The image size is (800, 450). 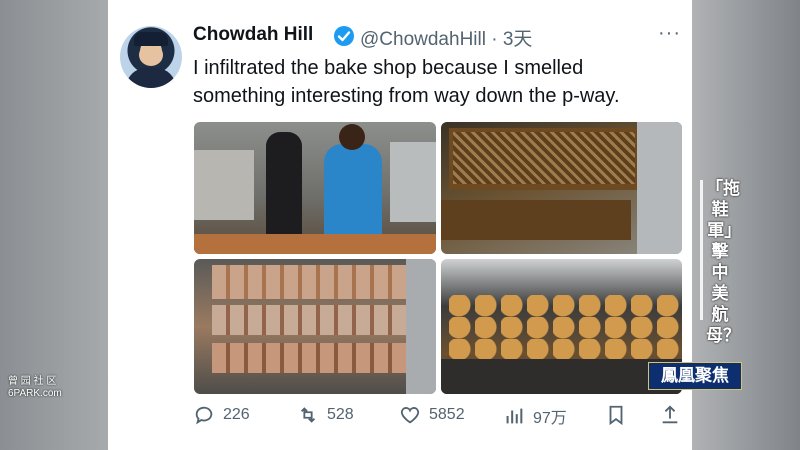 I want to click on watermark: 曾 园 社 区 6PARK.com, so click(x=35, y=388).